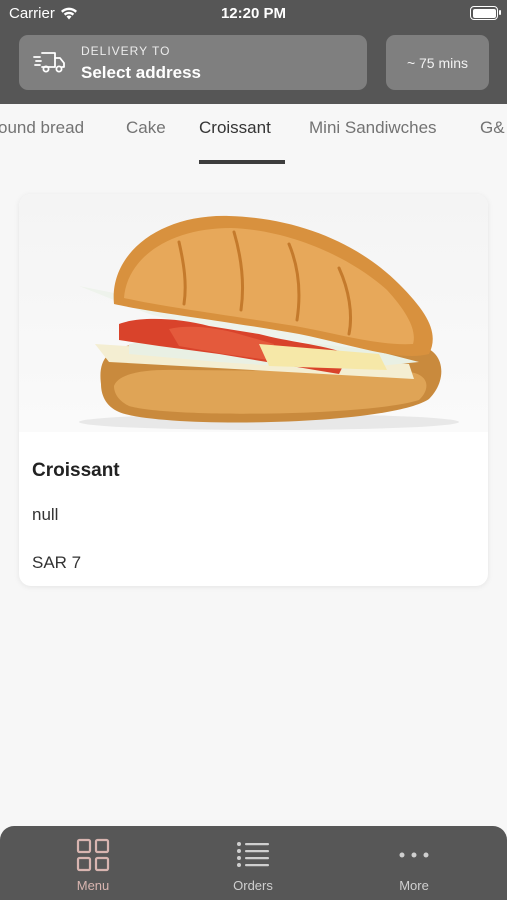 Image resolution: width=507 pixels, height=900 pixels. I want to click on status-time: 12:20 PM, so click(253, 13).